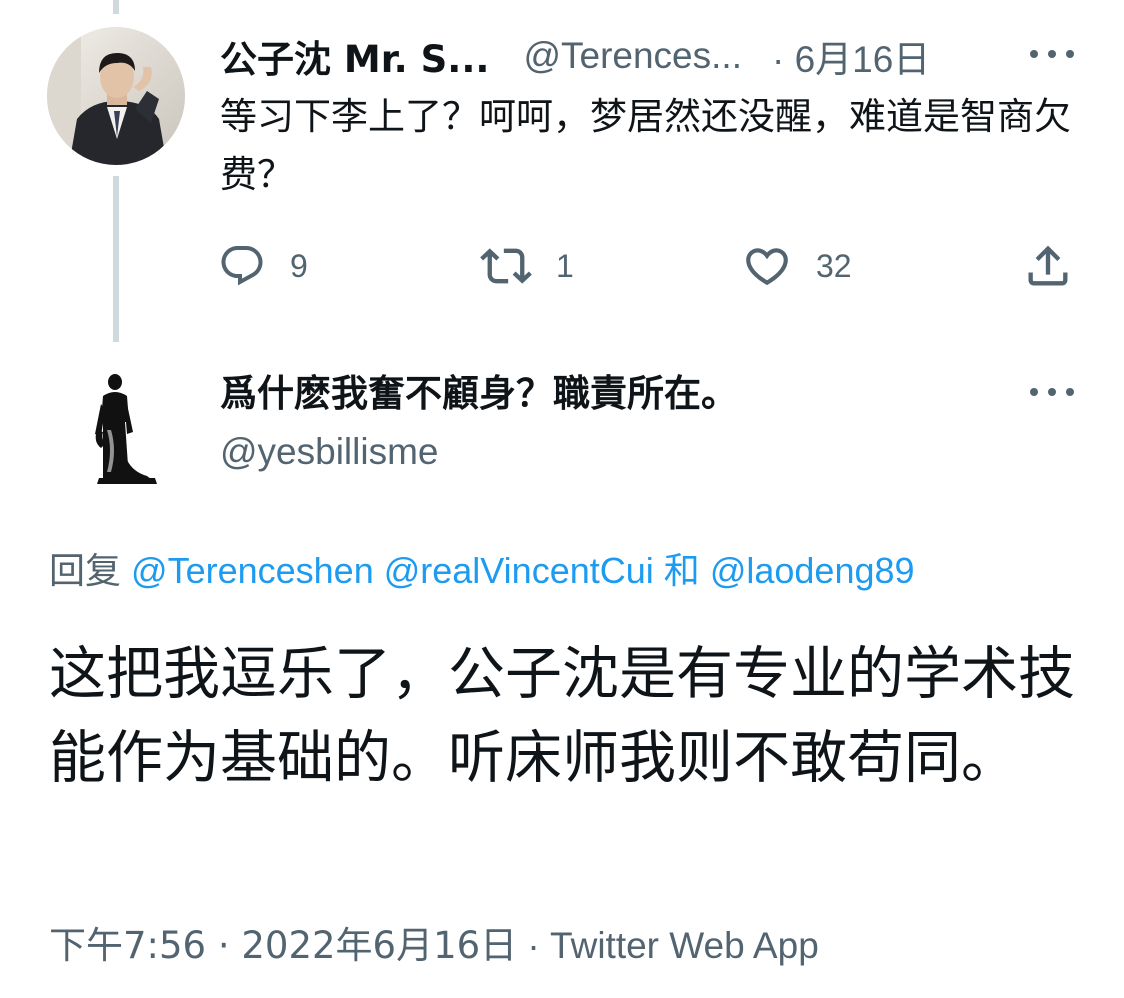 The width and height of the screenshot is (1124, 998). I want to click on main-author-avatar, so click(116, 429).